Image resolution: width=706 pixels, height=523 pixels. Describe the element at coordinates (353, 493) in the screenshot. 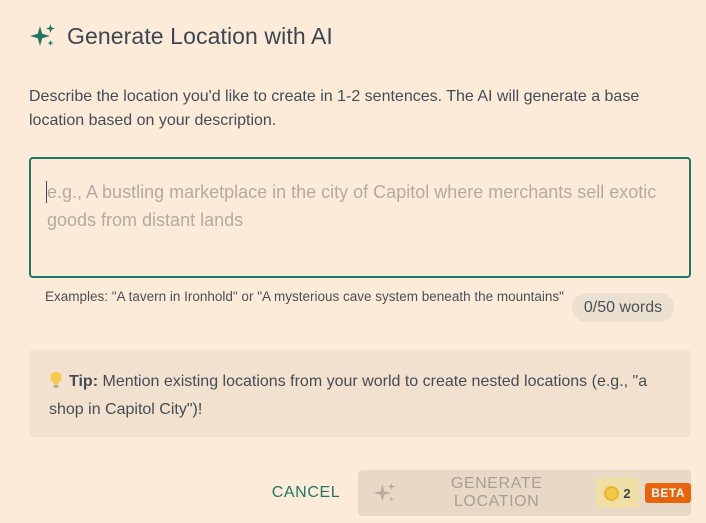

I see `dialog-actions: CANCEL GENERATE LOCATION 2 BETA` at that location.